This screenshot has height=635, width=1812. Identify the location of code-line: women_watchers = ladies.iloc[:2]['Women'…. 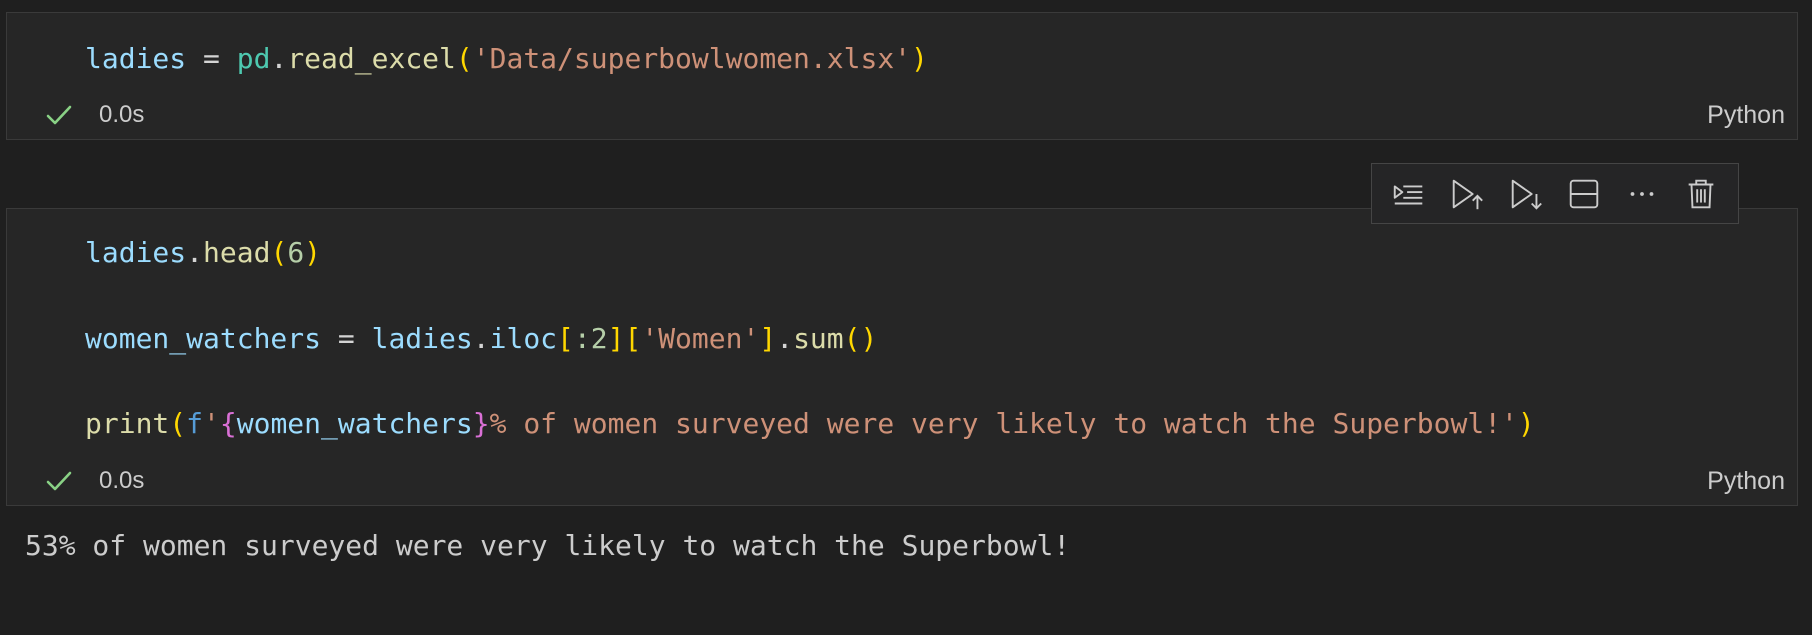
(481, 339).